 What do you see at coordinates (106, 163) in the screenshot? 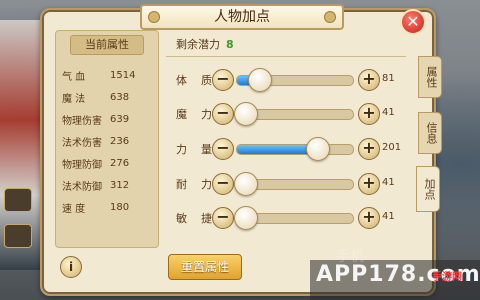
I see `attribute-row: 物理防御 276` at bounding box center [106, 163].